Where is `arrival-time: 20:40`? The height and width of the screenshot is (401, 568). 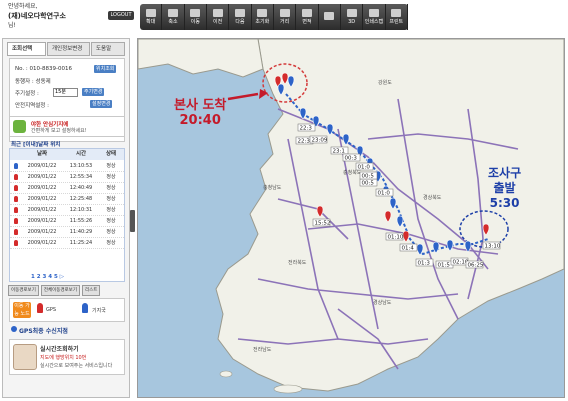 arrival-time: 20:40 is located at coordinates (200, 120).